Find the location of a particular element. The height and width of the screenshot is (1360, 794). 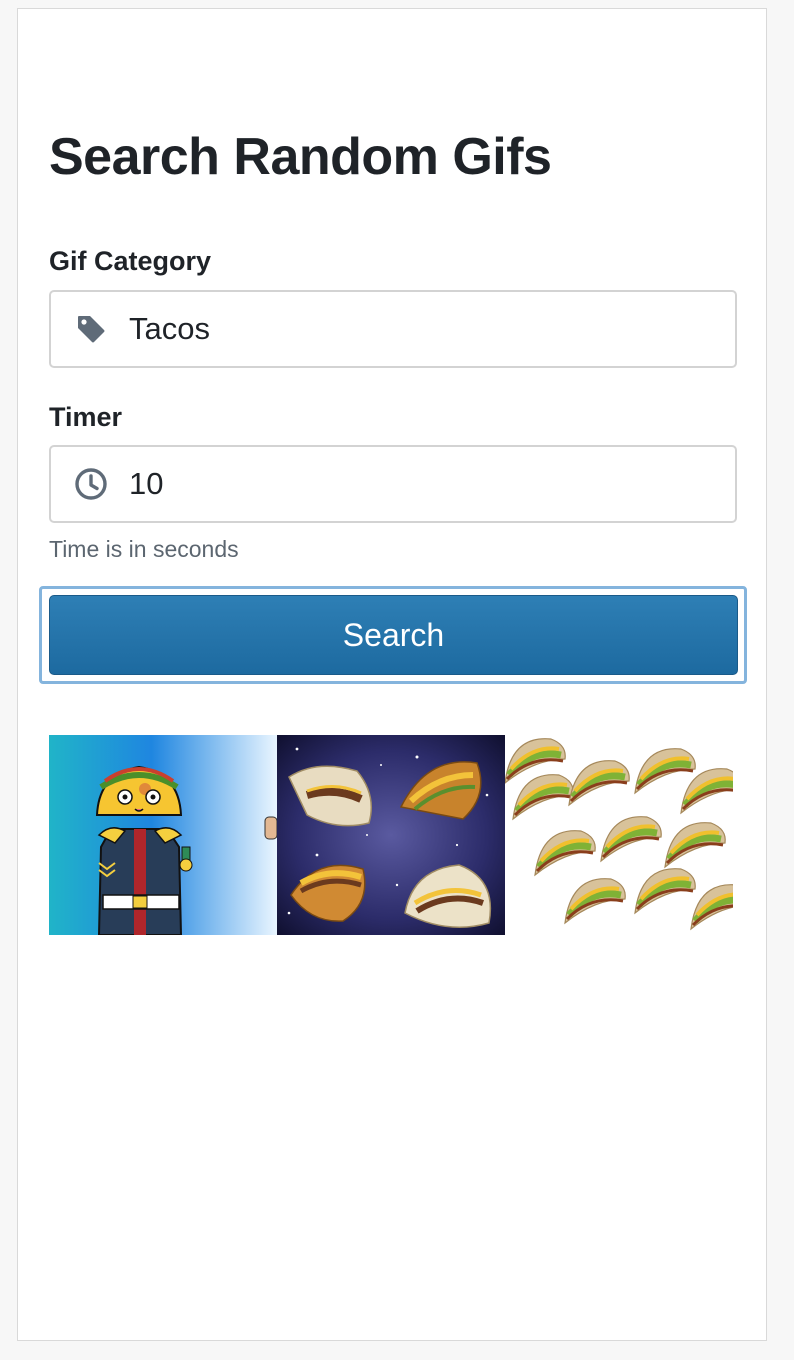

tag-icon is located at coordinates (91, 329).